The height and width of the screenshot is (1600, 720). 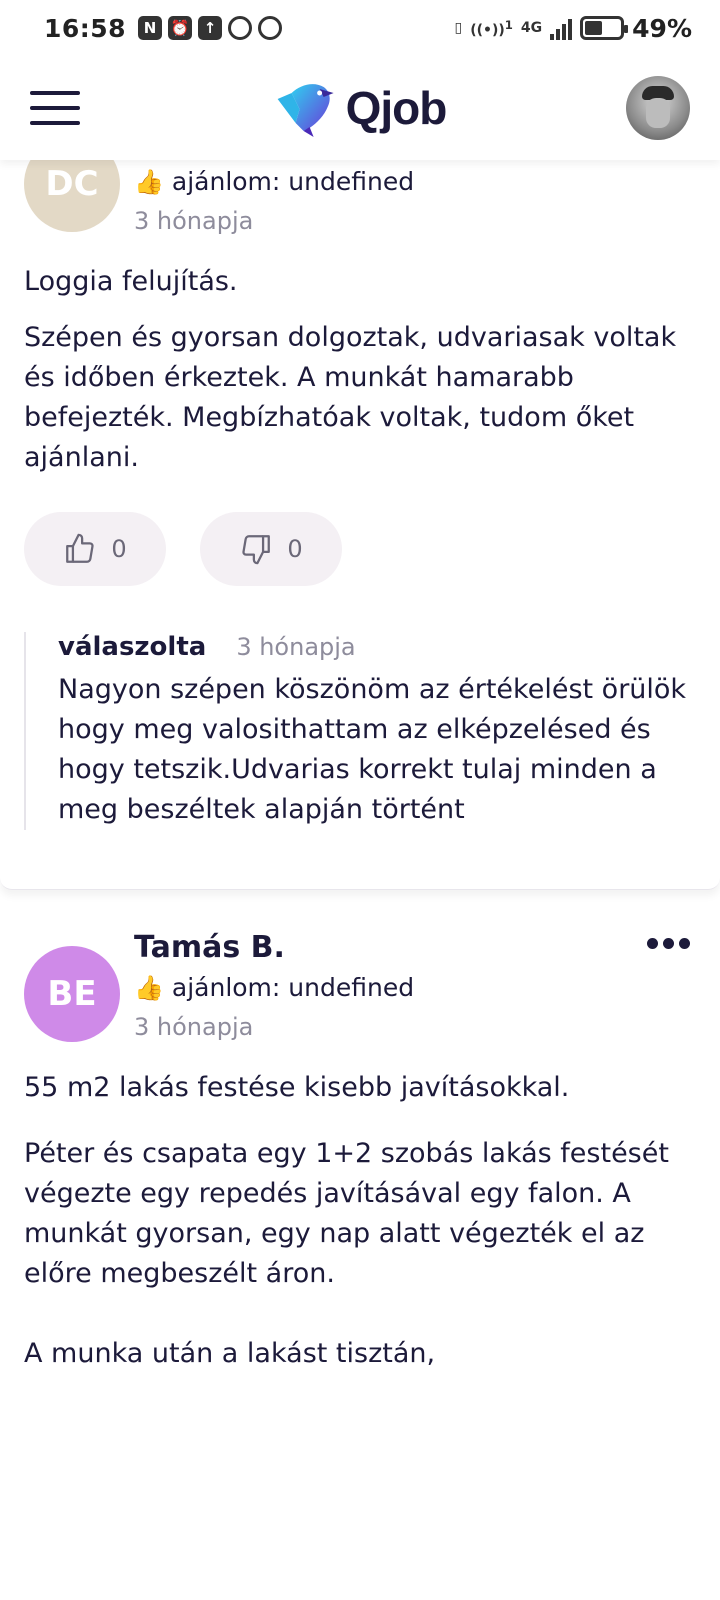 I want to click on thumbs-up-icon, so click(x=80, y=548).